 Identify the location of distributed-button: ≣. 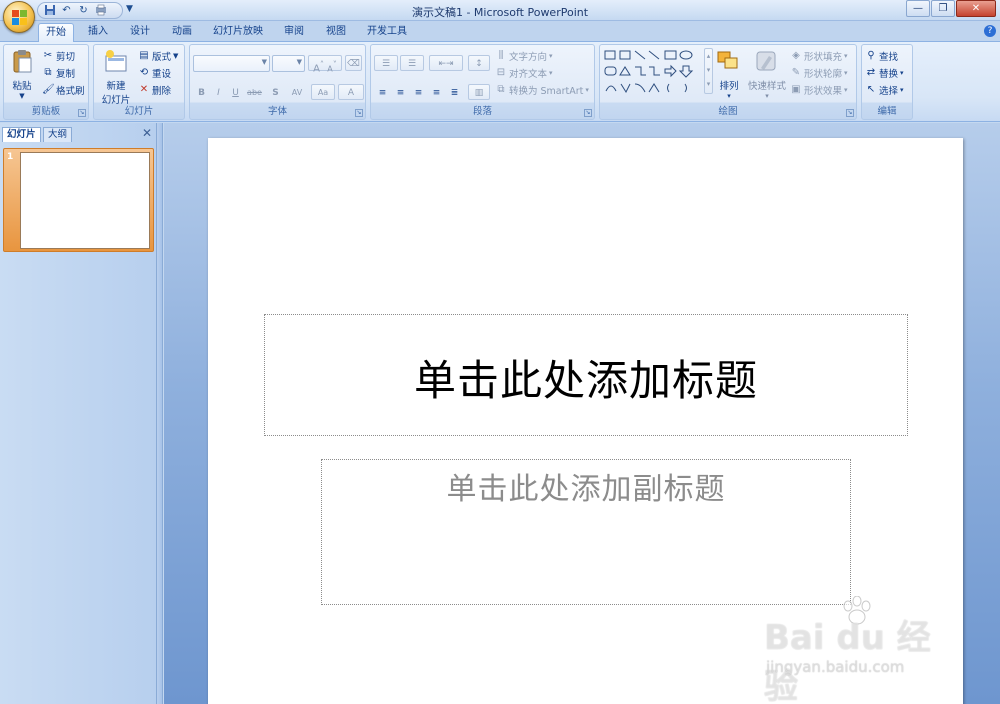
(454, 92).